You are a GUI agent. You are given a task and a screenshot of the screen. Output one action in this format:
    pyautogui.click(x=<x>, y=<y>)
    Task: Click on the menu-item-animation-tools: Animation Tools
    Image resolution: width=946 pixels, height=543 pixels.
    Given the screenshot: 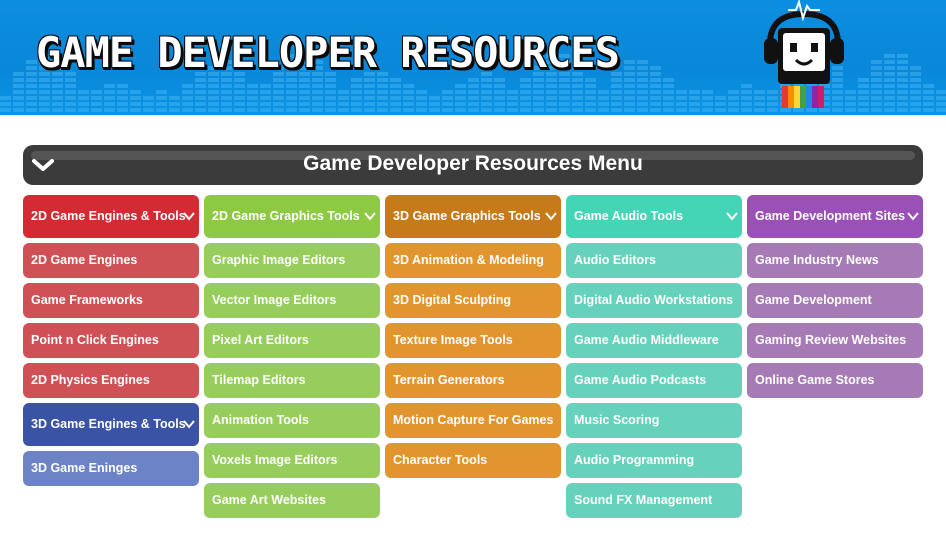 What is the action you would take?
    pyautogui.click(x=292, y=420)
    